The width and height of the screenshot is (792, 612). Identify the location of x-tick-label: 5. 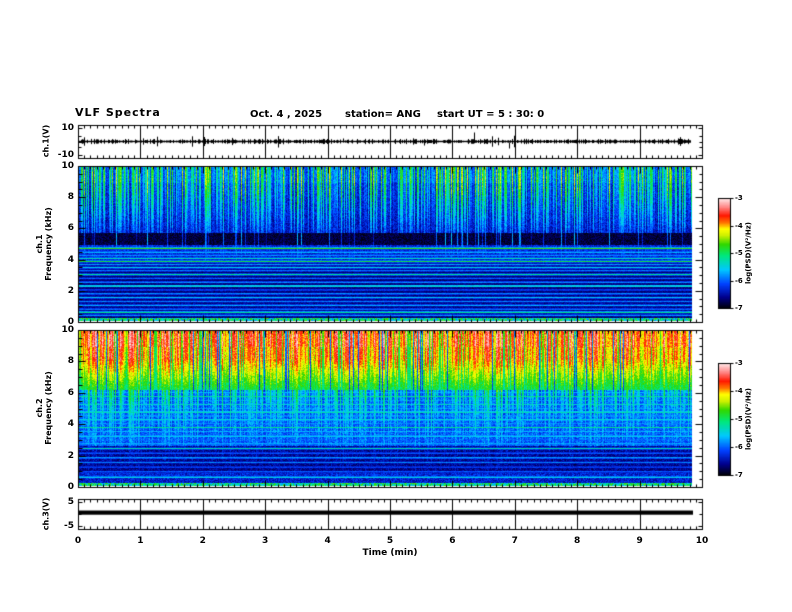
(390, 541).